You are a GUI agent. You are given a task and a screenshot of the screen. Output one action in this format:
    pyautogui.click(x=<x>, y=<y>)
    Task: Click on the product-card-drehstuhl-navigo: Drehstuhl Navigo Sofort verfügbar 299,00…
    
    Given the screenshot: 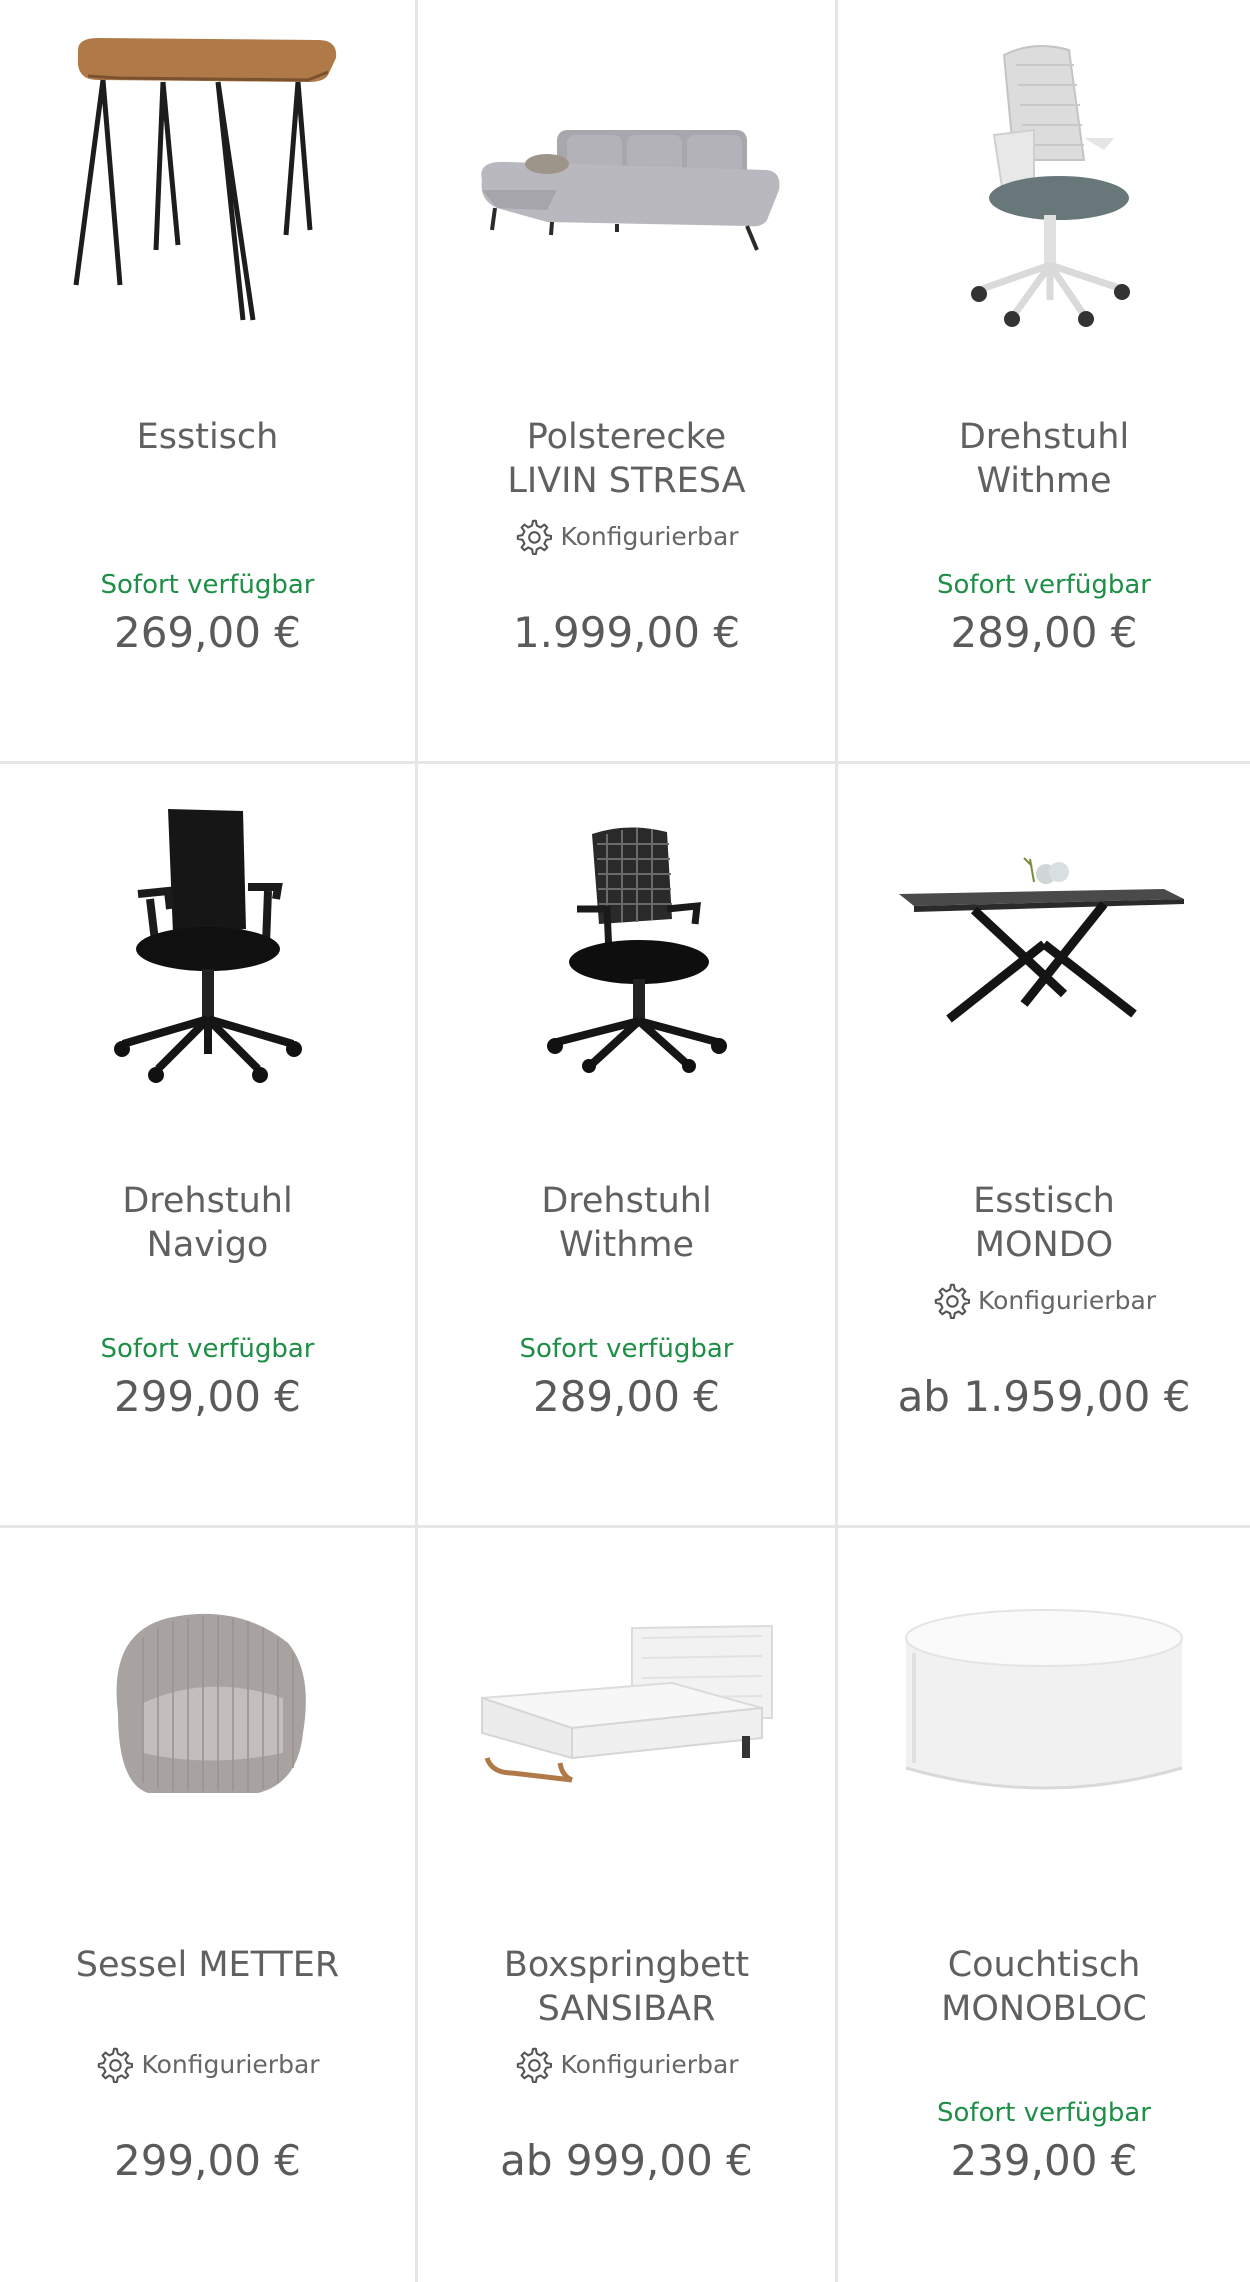 What is the action you would take?
    pyautogui.click(x=209, y=1146)
    